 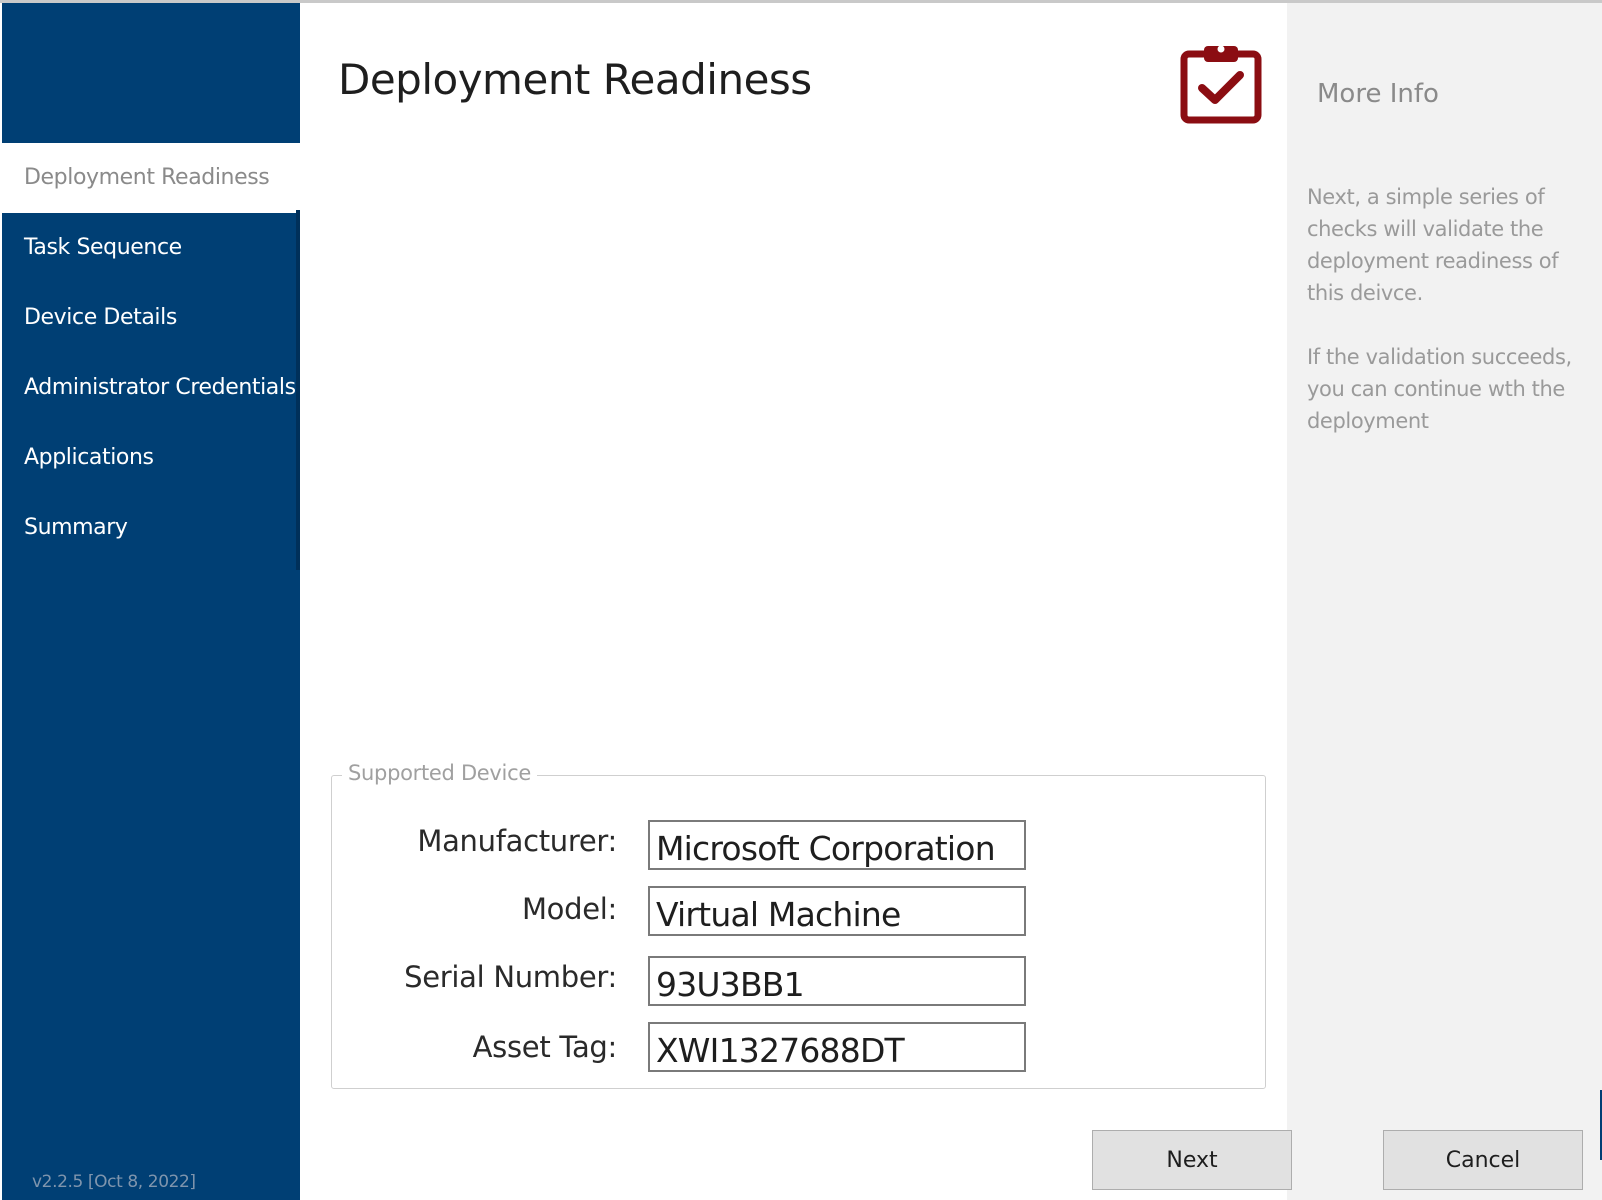 I want to click on cancel-button: Cancel, so click(x=1483, y=1160).